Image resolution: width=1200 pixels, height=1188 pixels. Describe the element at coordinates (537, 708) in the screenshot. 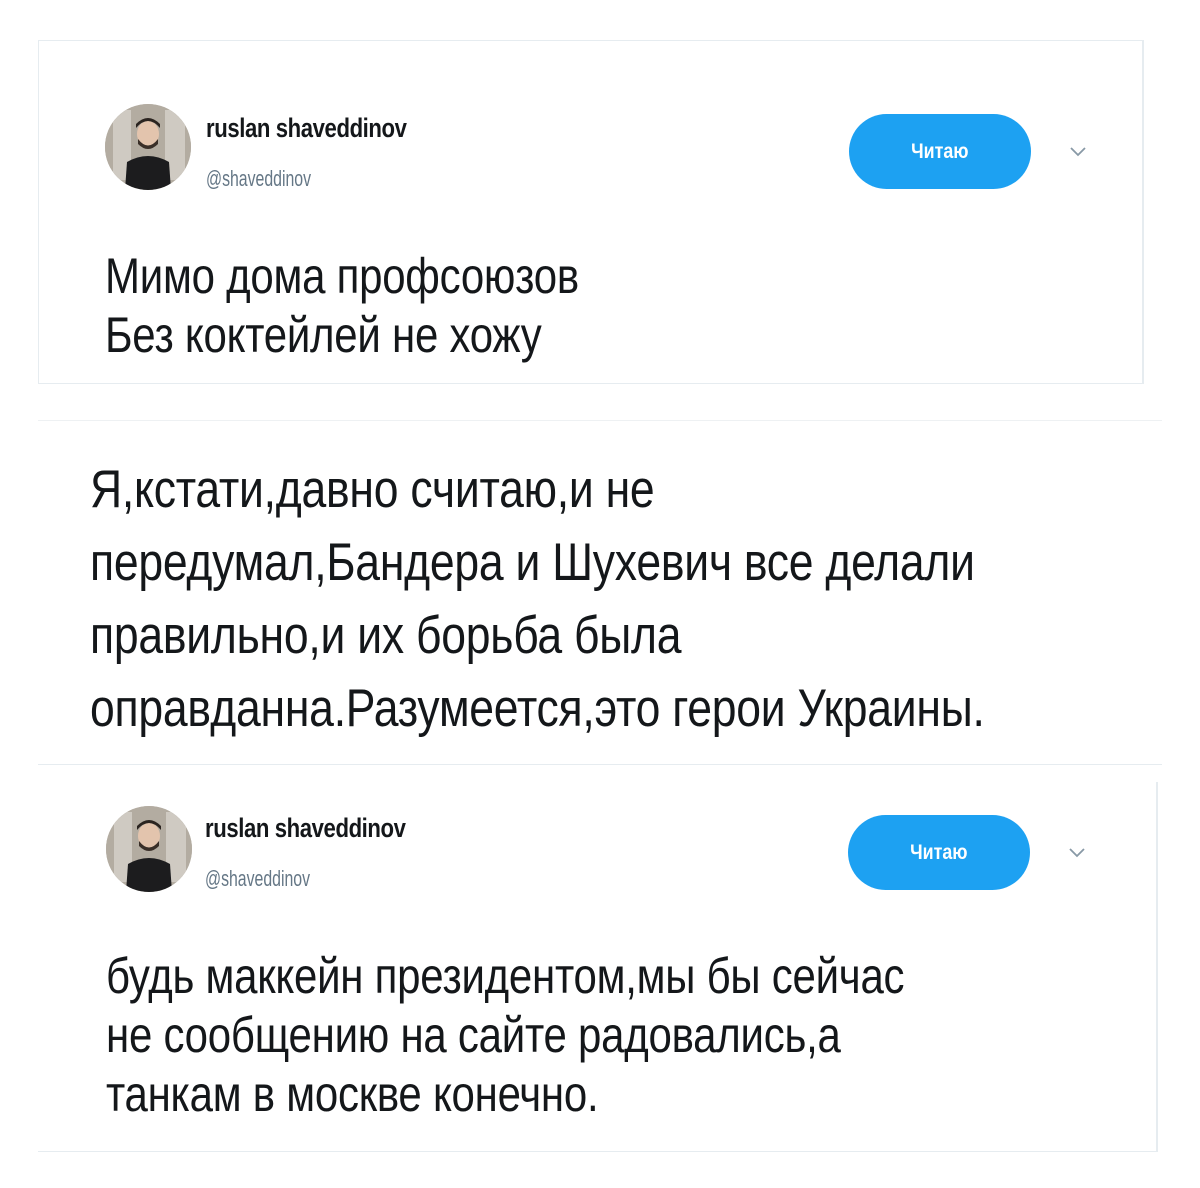

I see `tweet-text-line: оправданна.Разумеется,это герои Украины.` at that location.